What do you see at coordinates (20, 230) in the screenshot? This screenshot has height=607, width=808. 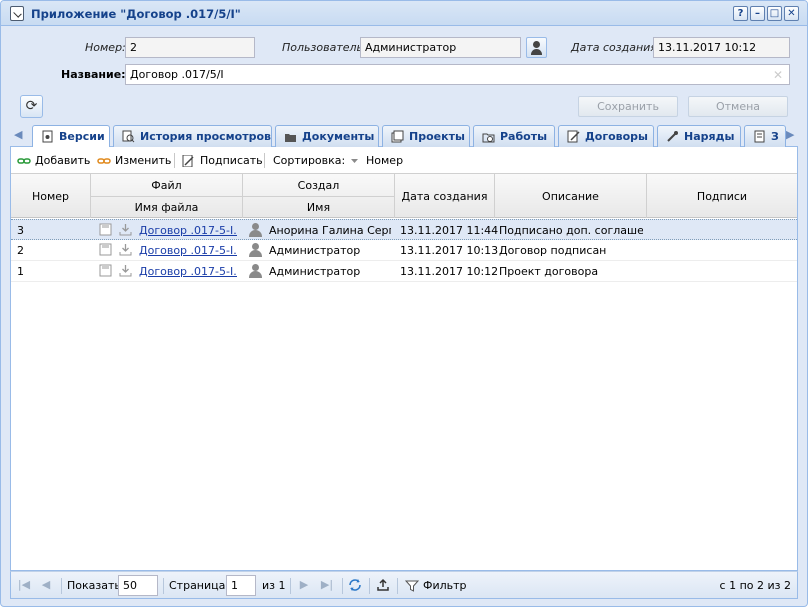 I see `row-number: 3` at bounding box center [20, 230].